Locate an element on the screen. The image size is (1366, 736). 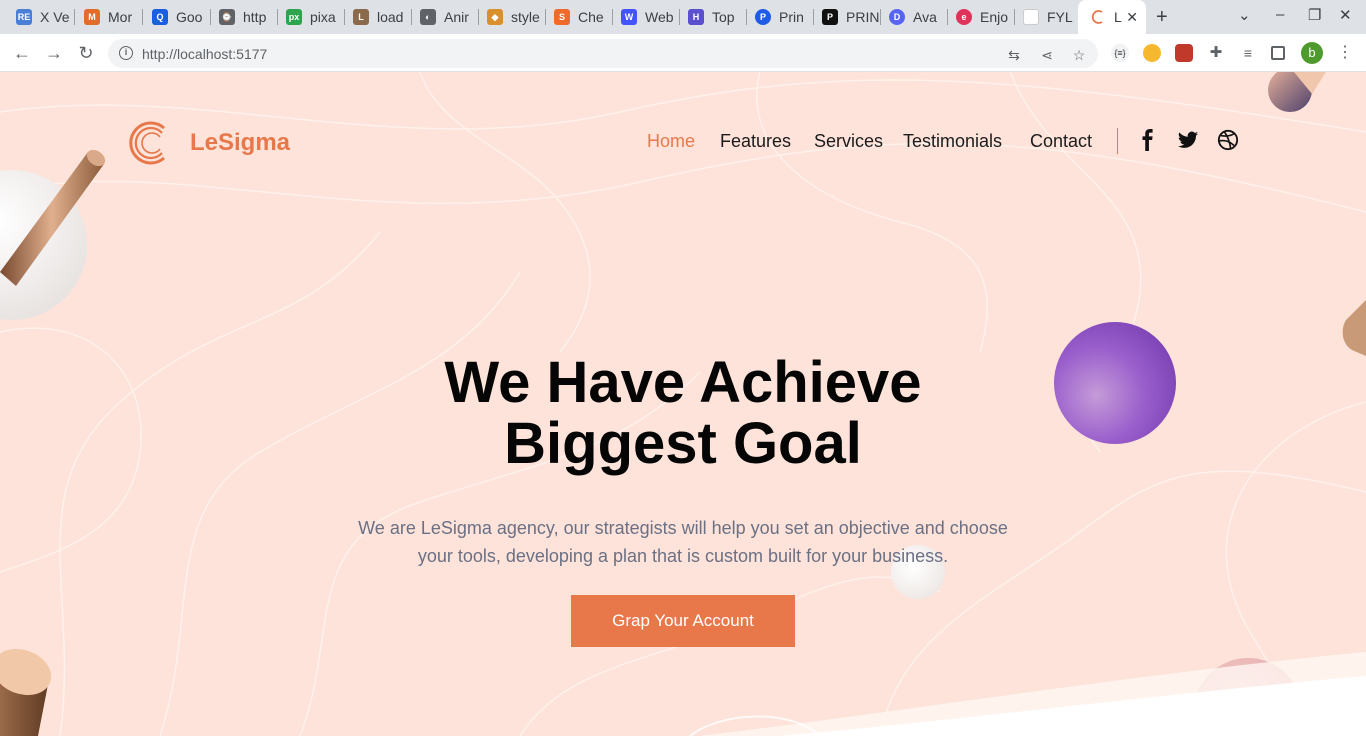
nav-services: Services is located at coordinates (848, 141).